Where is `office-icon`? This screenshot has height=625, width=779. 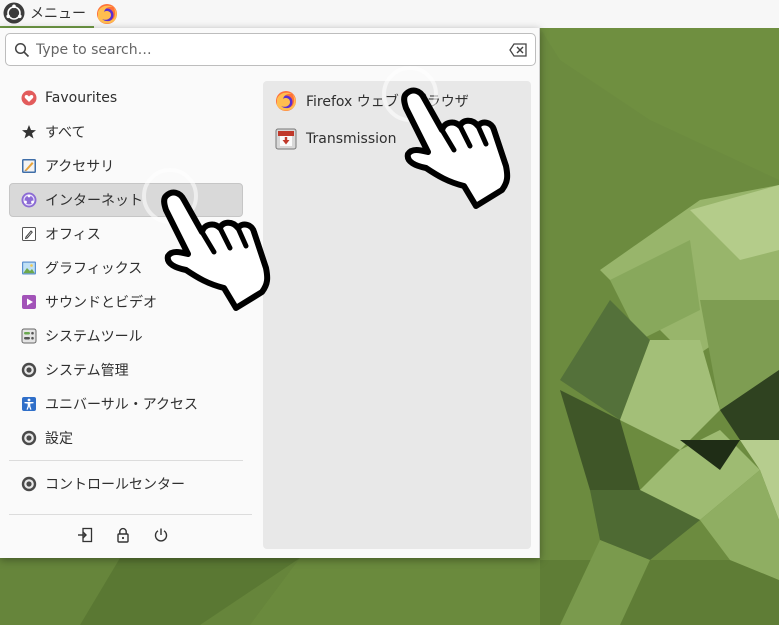
office-icon is located at coordinates (29, 234).